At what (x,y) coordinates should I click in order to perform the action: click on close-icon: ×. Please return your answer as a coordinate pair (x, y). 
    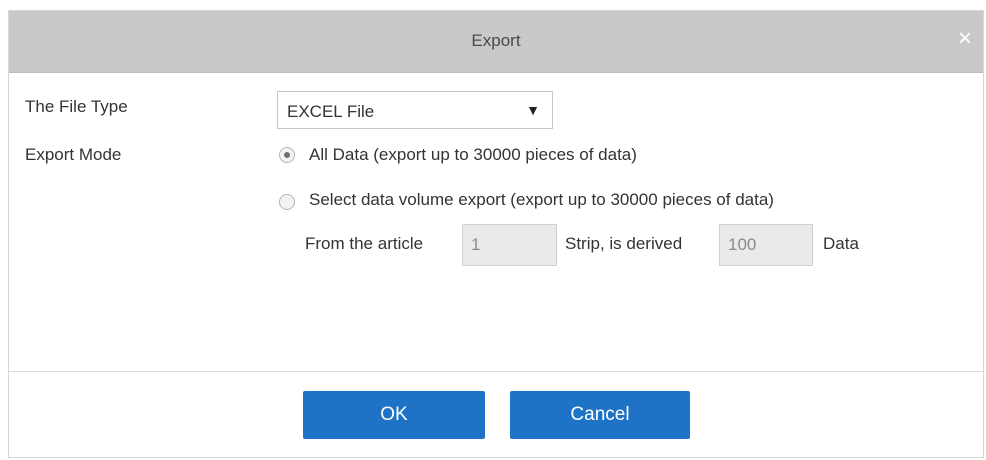
    Looking at the image, I should click on (965, 39).